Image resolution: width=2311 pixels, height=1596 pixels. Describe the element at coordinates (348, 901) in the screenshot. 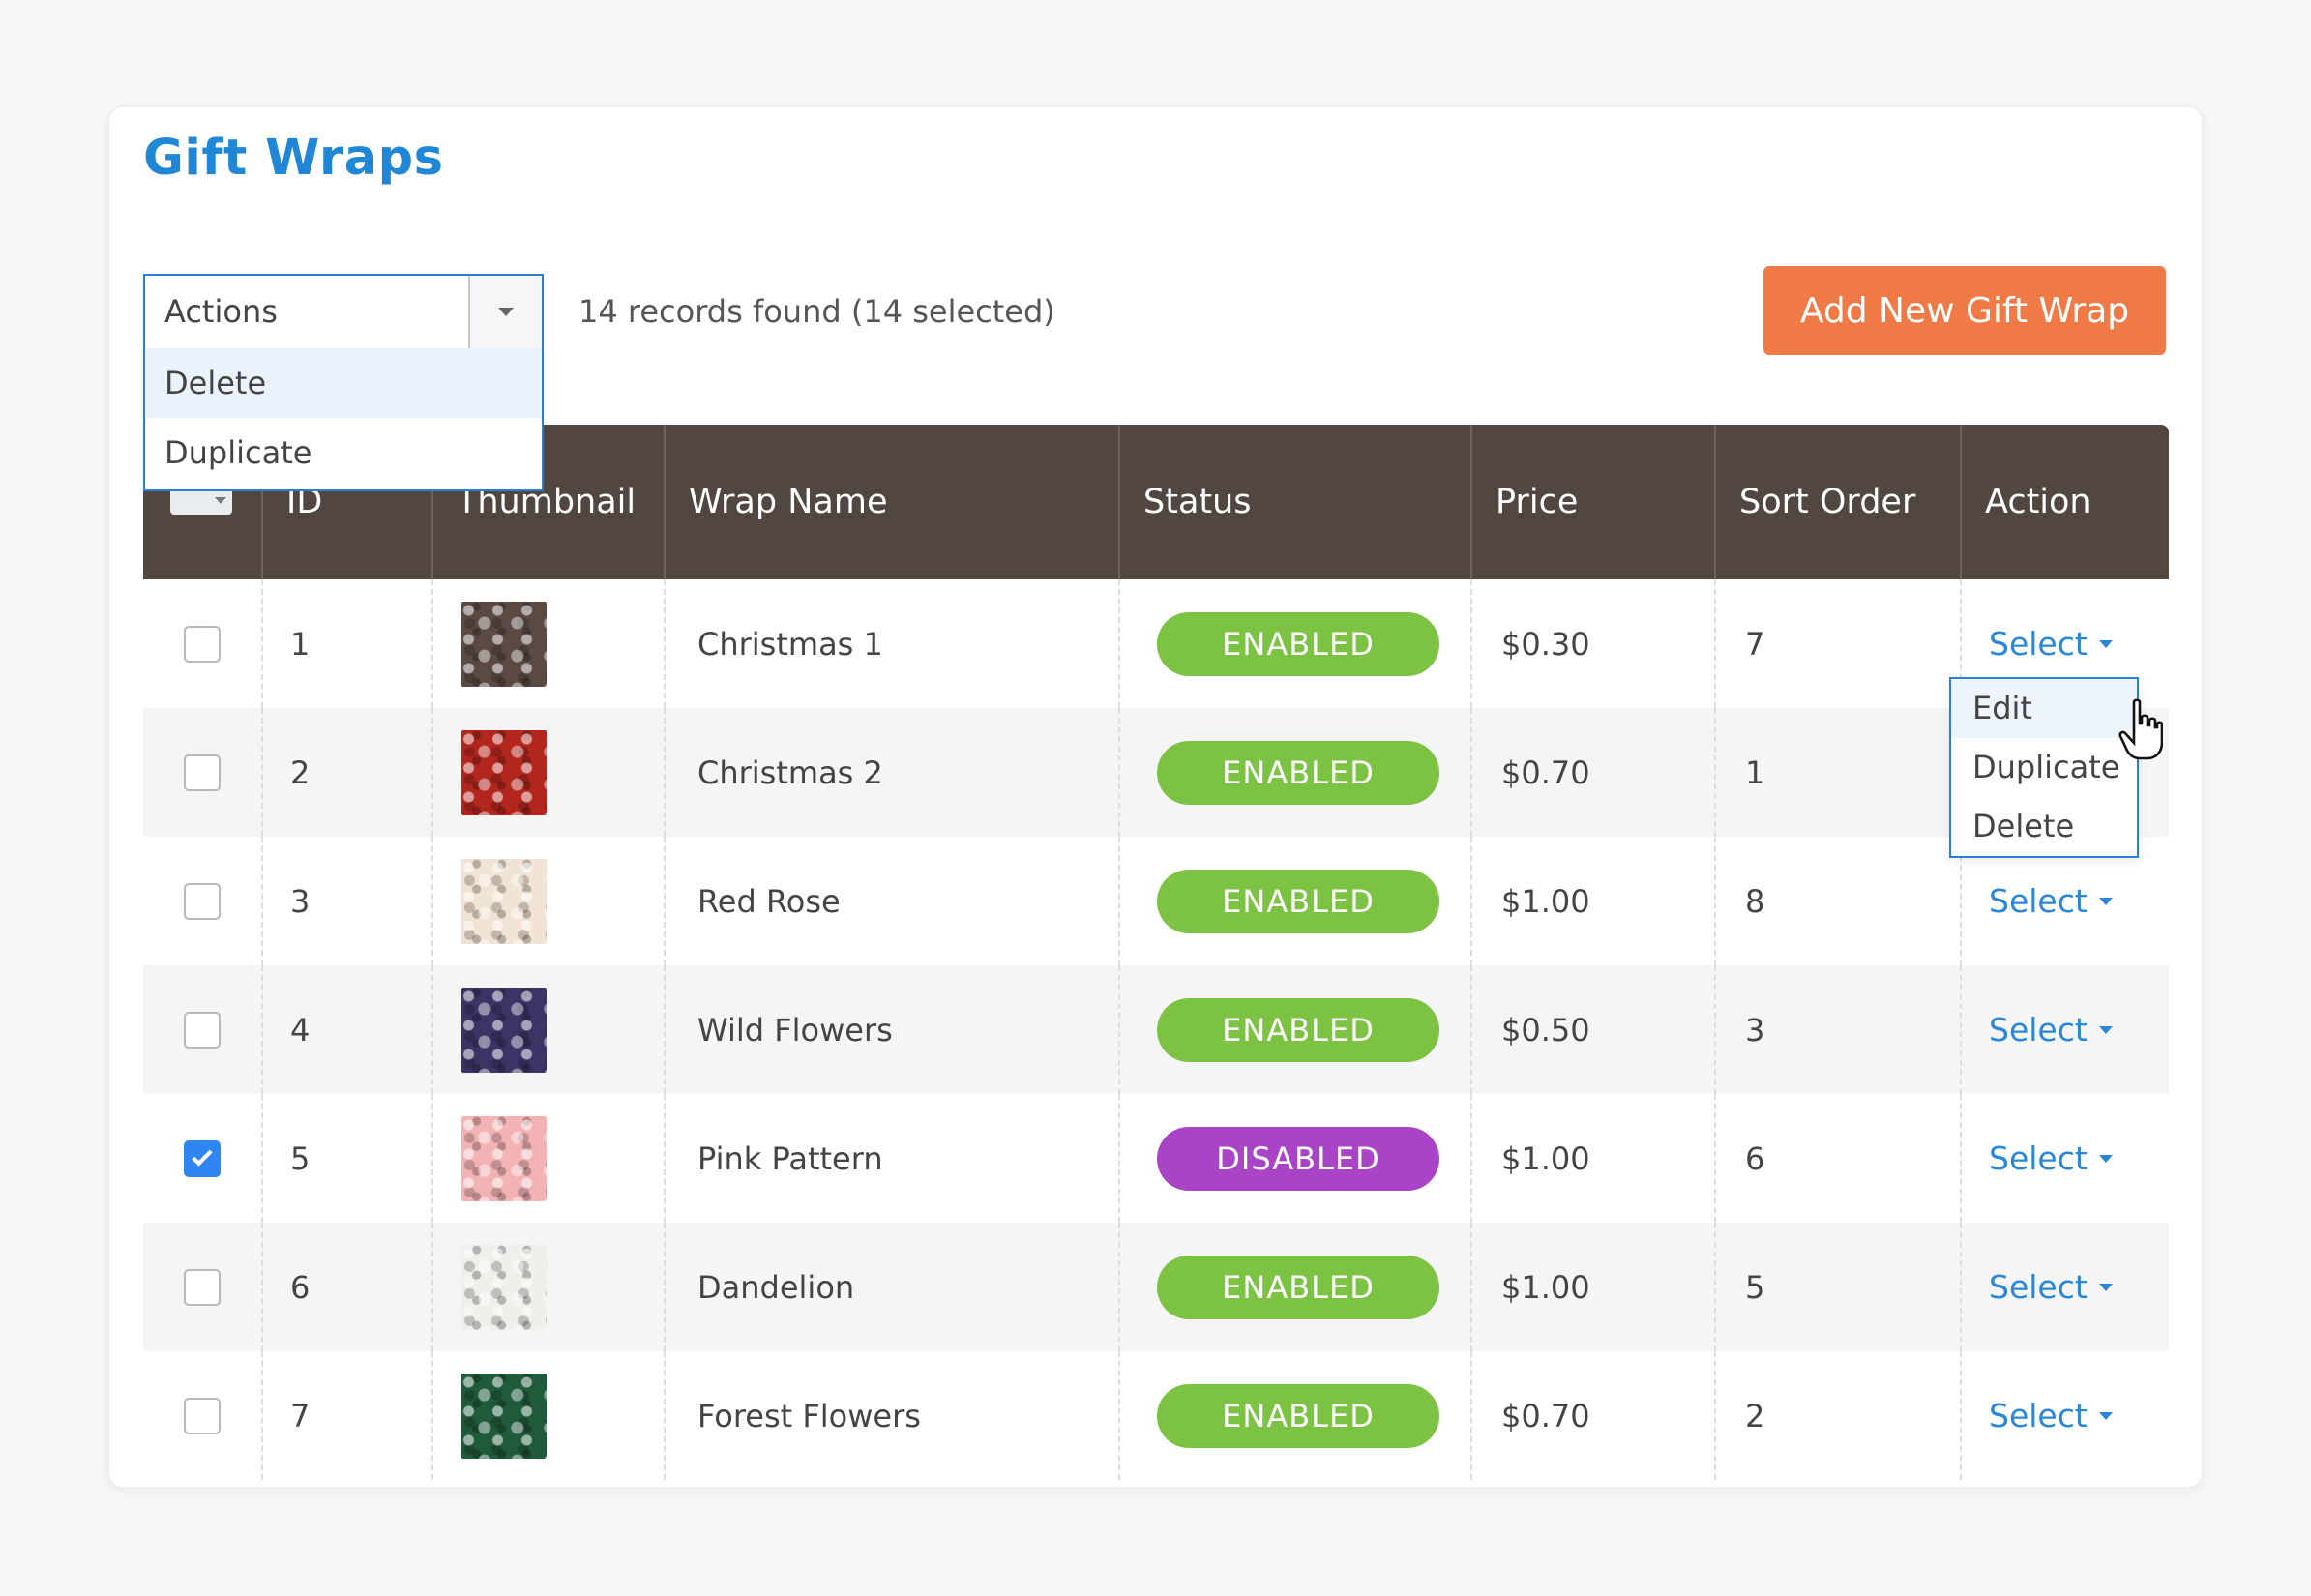

I see `row-id: 3` at that location.